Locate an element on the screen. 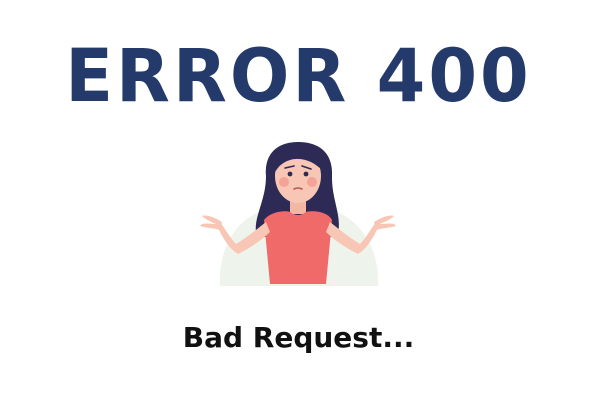 Image resolution: width=597 pixels, height=413 pixels. confused-shrug-woman-icon is located at coordinates (298, 212).